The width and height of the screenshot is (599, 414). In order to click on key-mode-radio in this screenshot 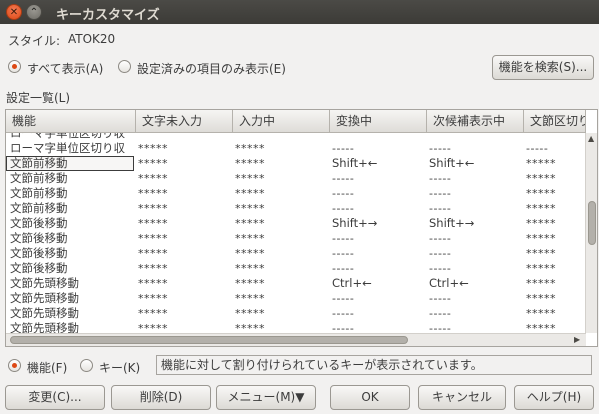, I will do `click(86, 365)`.